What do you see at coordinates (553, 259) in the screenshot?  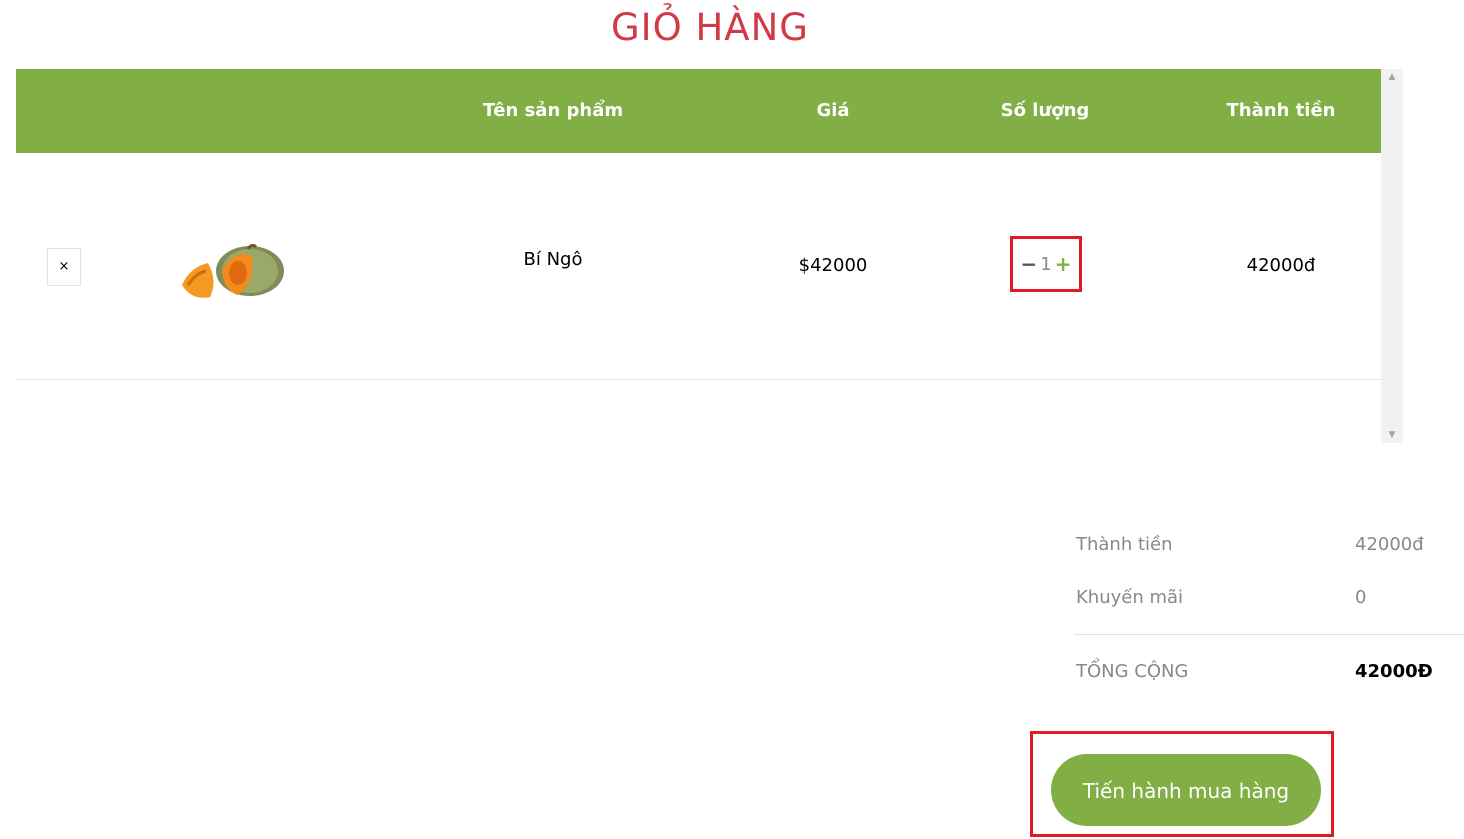 I see `product-name: Bí Ngô` at bounding box center [553, 259].